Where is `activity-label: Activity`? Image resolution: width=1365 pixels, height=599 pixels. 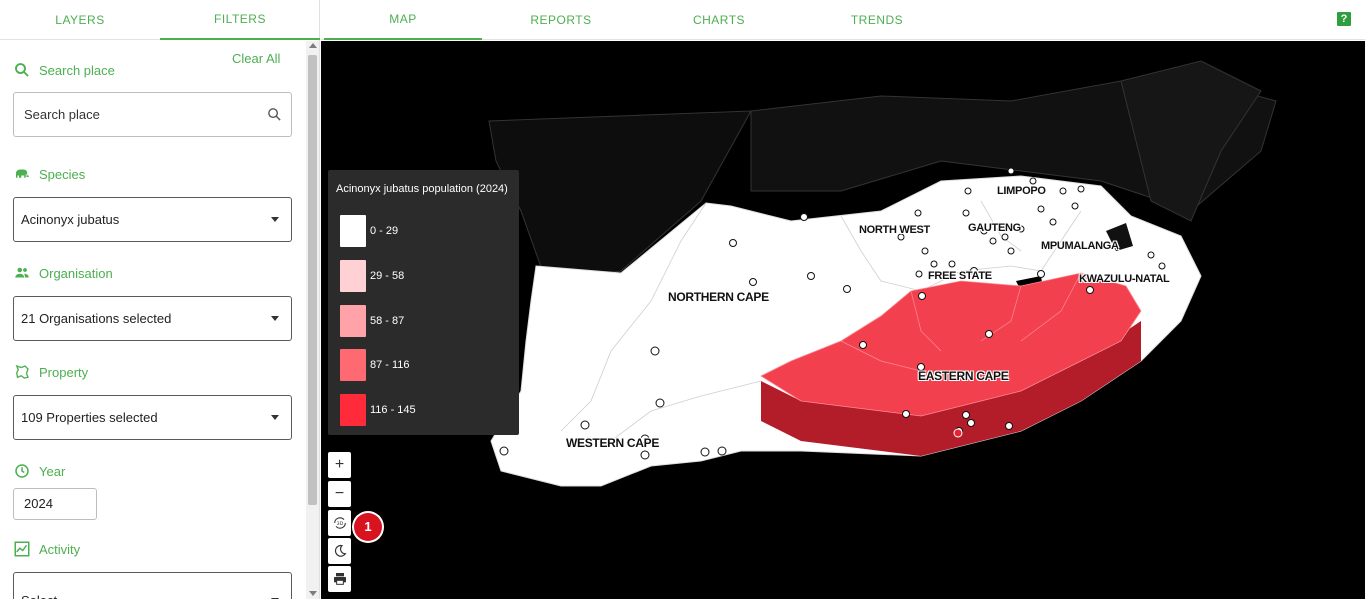 activity-label: Activity is located at coordinates (46, 549).